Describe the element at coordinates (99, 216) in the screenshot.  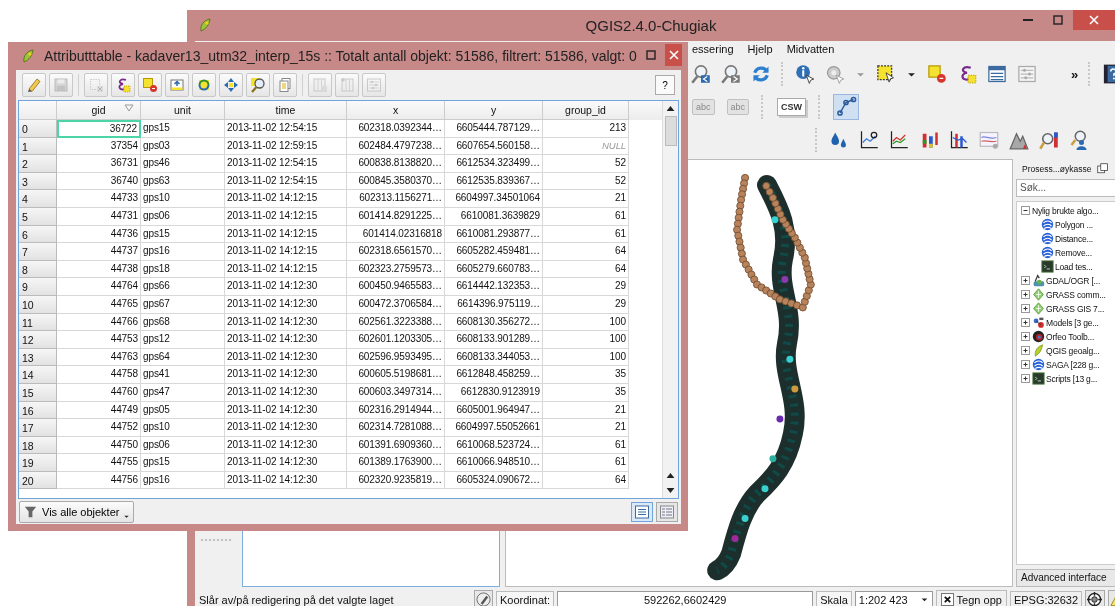
I see `table-cell: 44731` at that location.